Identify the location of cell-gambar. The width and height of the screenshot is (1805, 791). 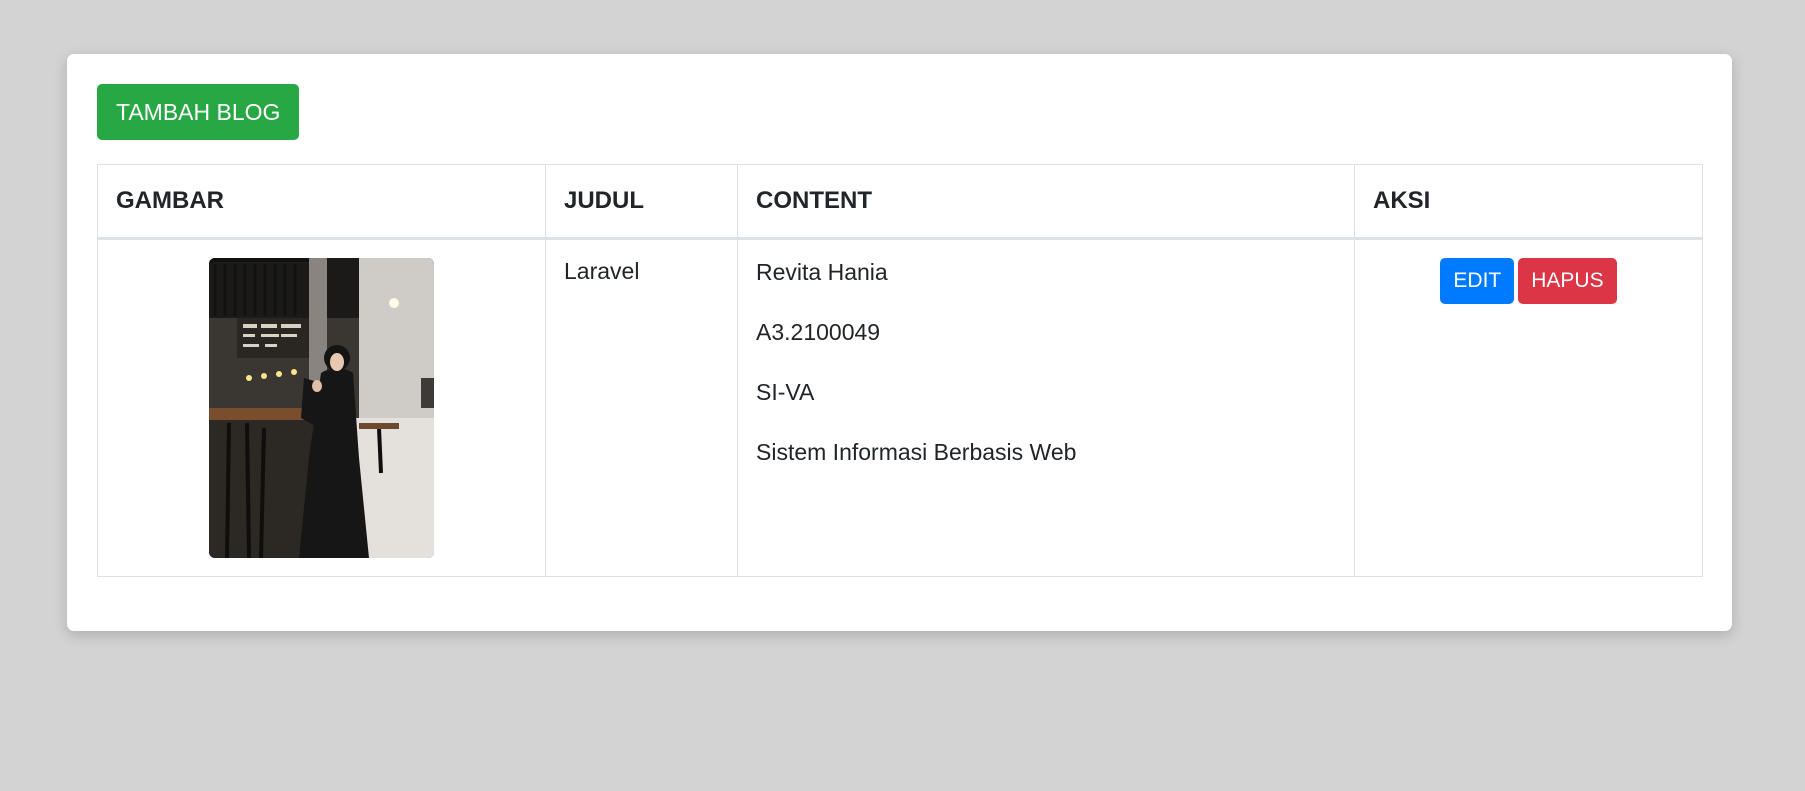
(321, 407).